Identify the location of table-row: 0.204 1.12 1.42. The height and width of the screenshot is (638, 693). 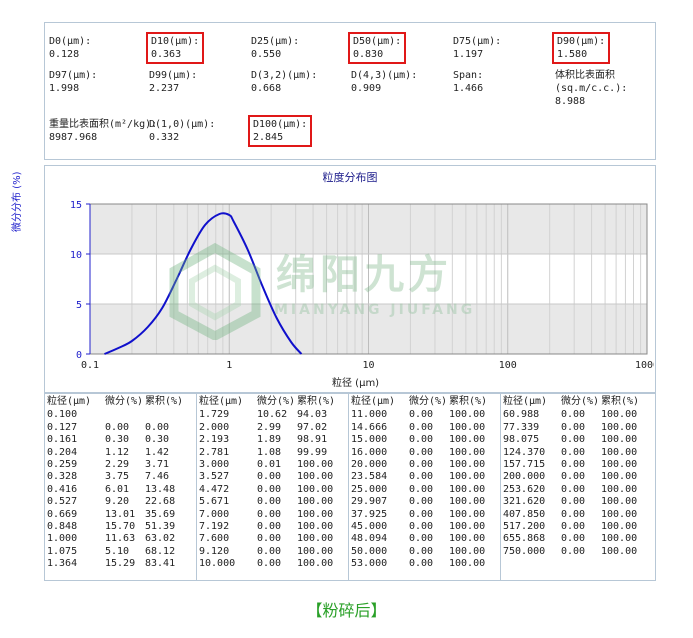
(120, 453).